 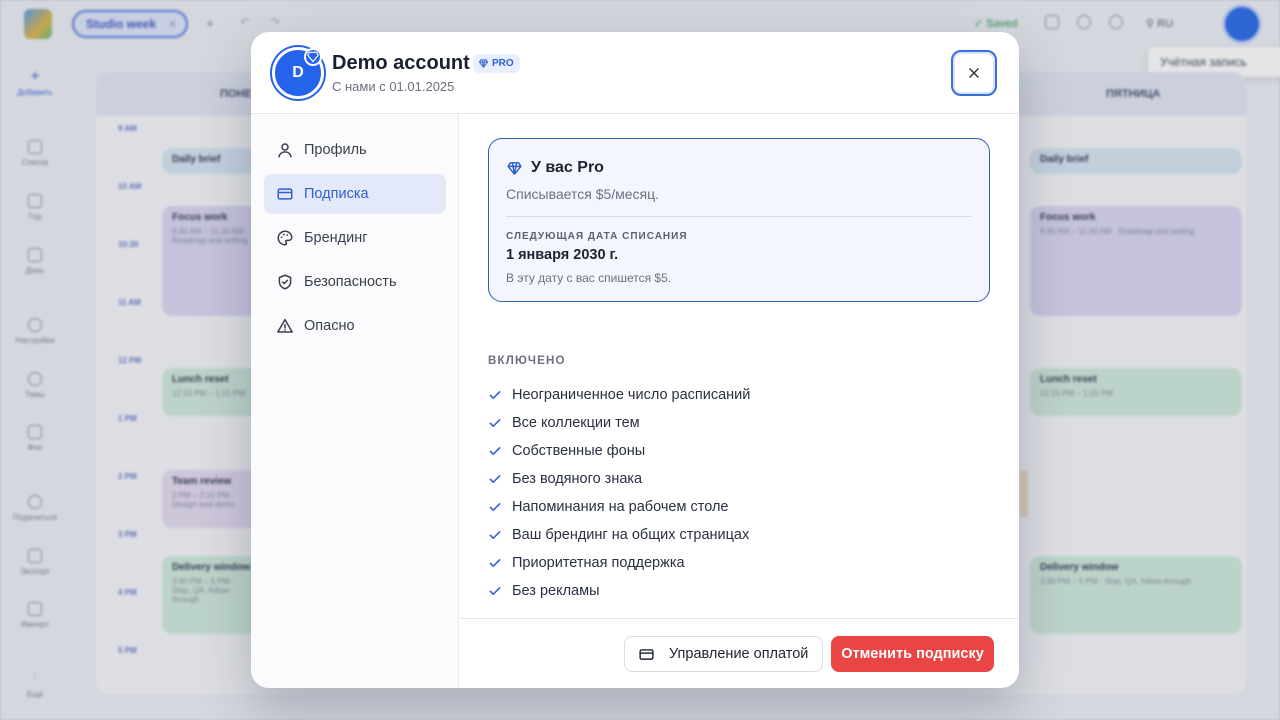 I want to click on user-icon, so click(x=285, y=150).